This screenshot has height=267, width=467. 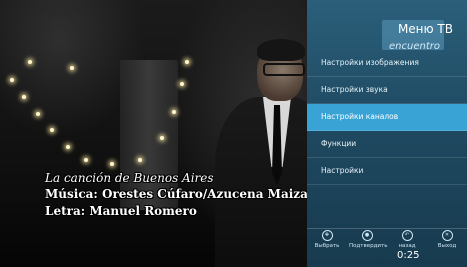 I want to click on menu-divider, so click(x=387, y=228).